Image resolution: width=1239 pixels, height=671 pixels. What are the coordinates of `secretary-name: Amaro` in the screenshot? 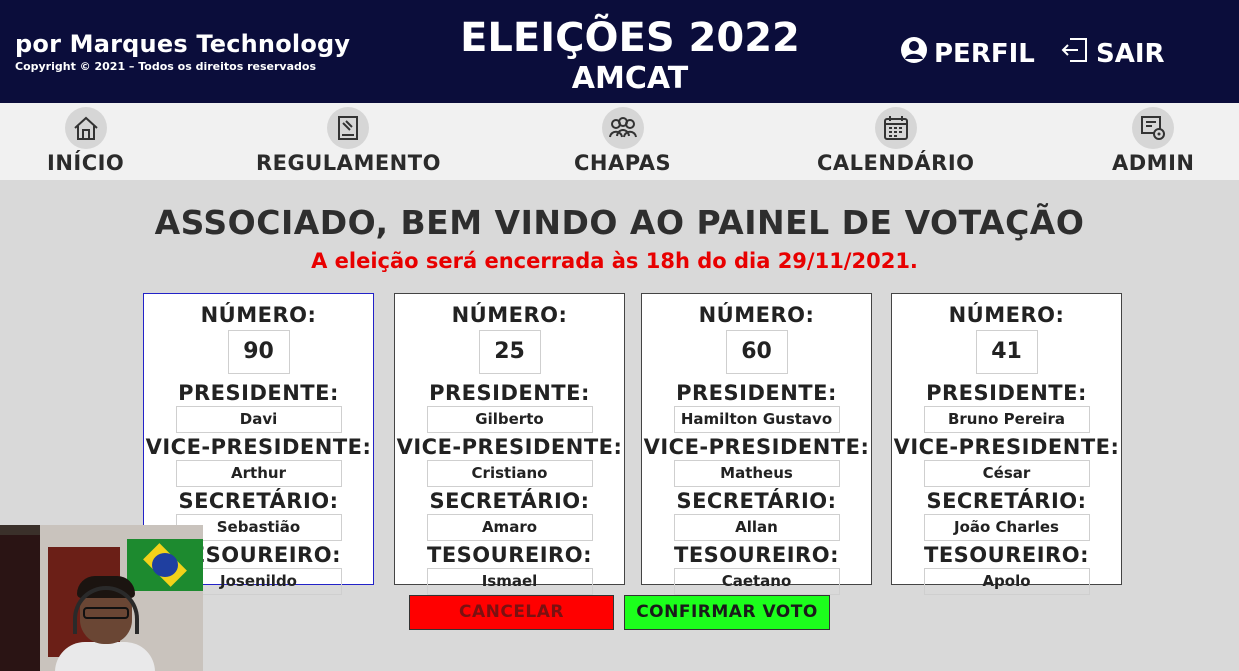 It's located at (509, 527).